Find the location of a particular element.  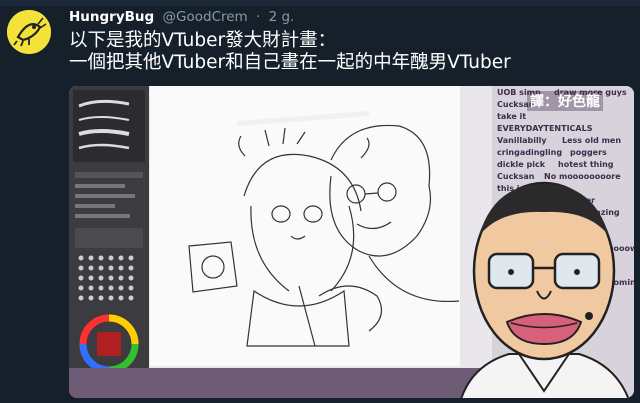

display-name: HungryBug is located at coordinates (111, 17).